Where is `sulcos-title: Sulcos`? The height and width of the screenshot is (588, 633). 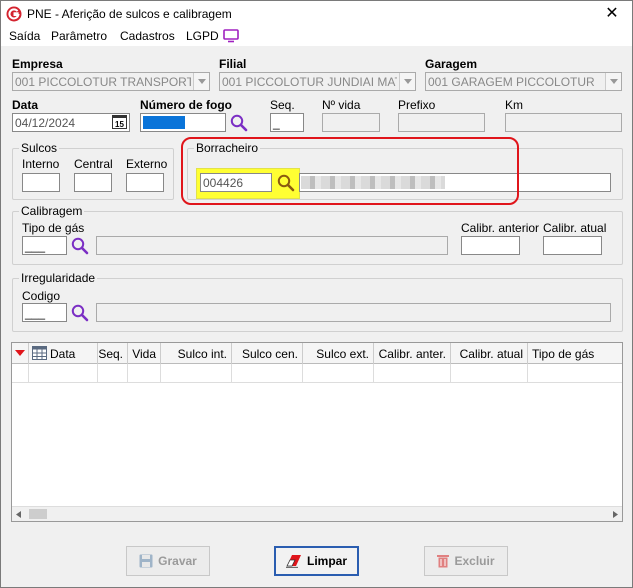
sulcos-title: Sulcos is located at coordinates (39, 148).